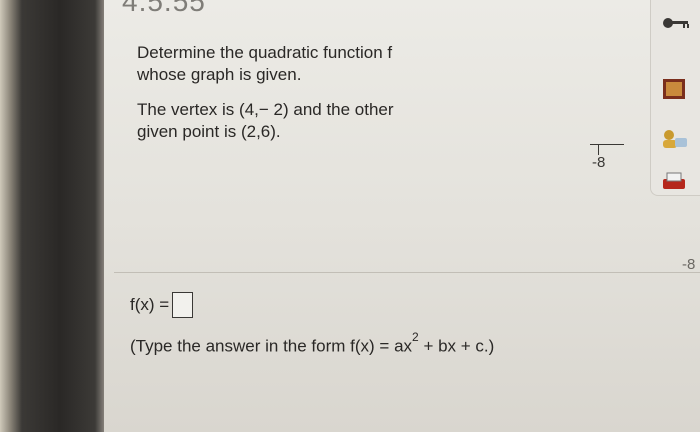 The height and width of the screenshot is (432, 700). I want to click on graph-tick-label-right: -8, so click(689, 264).